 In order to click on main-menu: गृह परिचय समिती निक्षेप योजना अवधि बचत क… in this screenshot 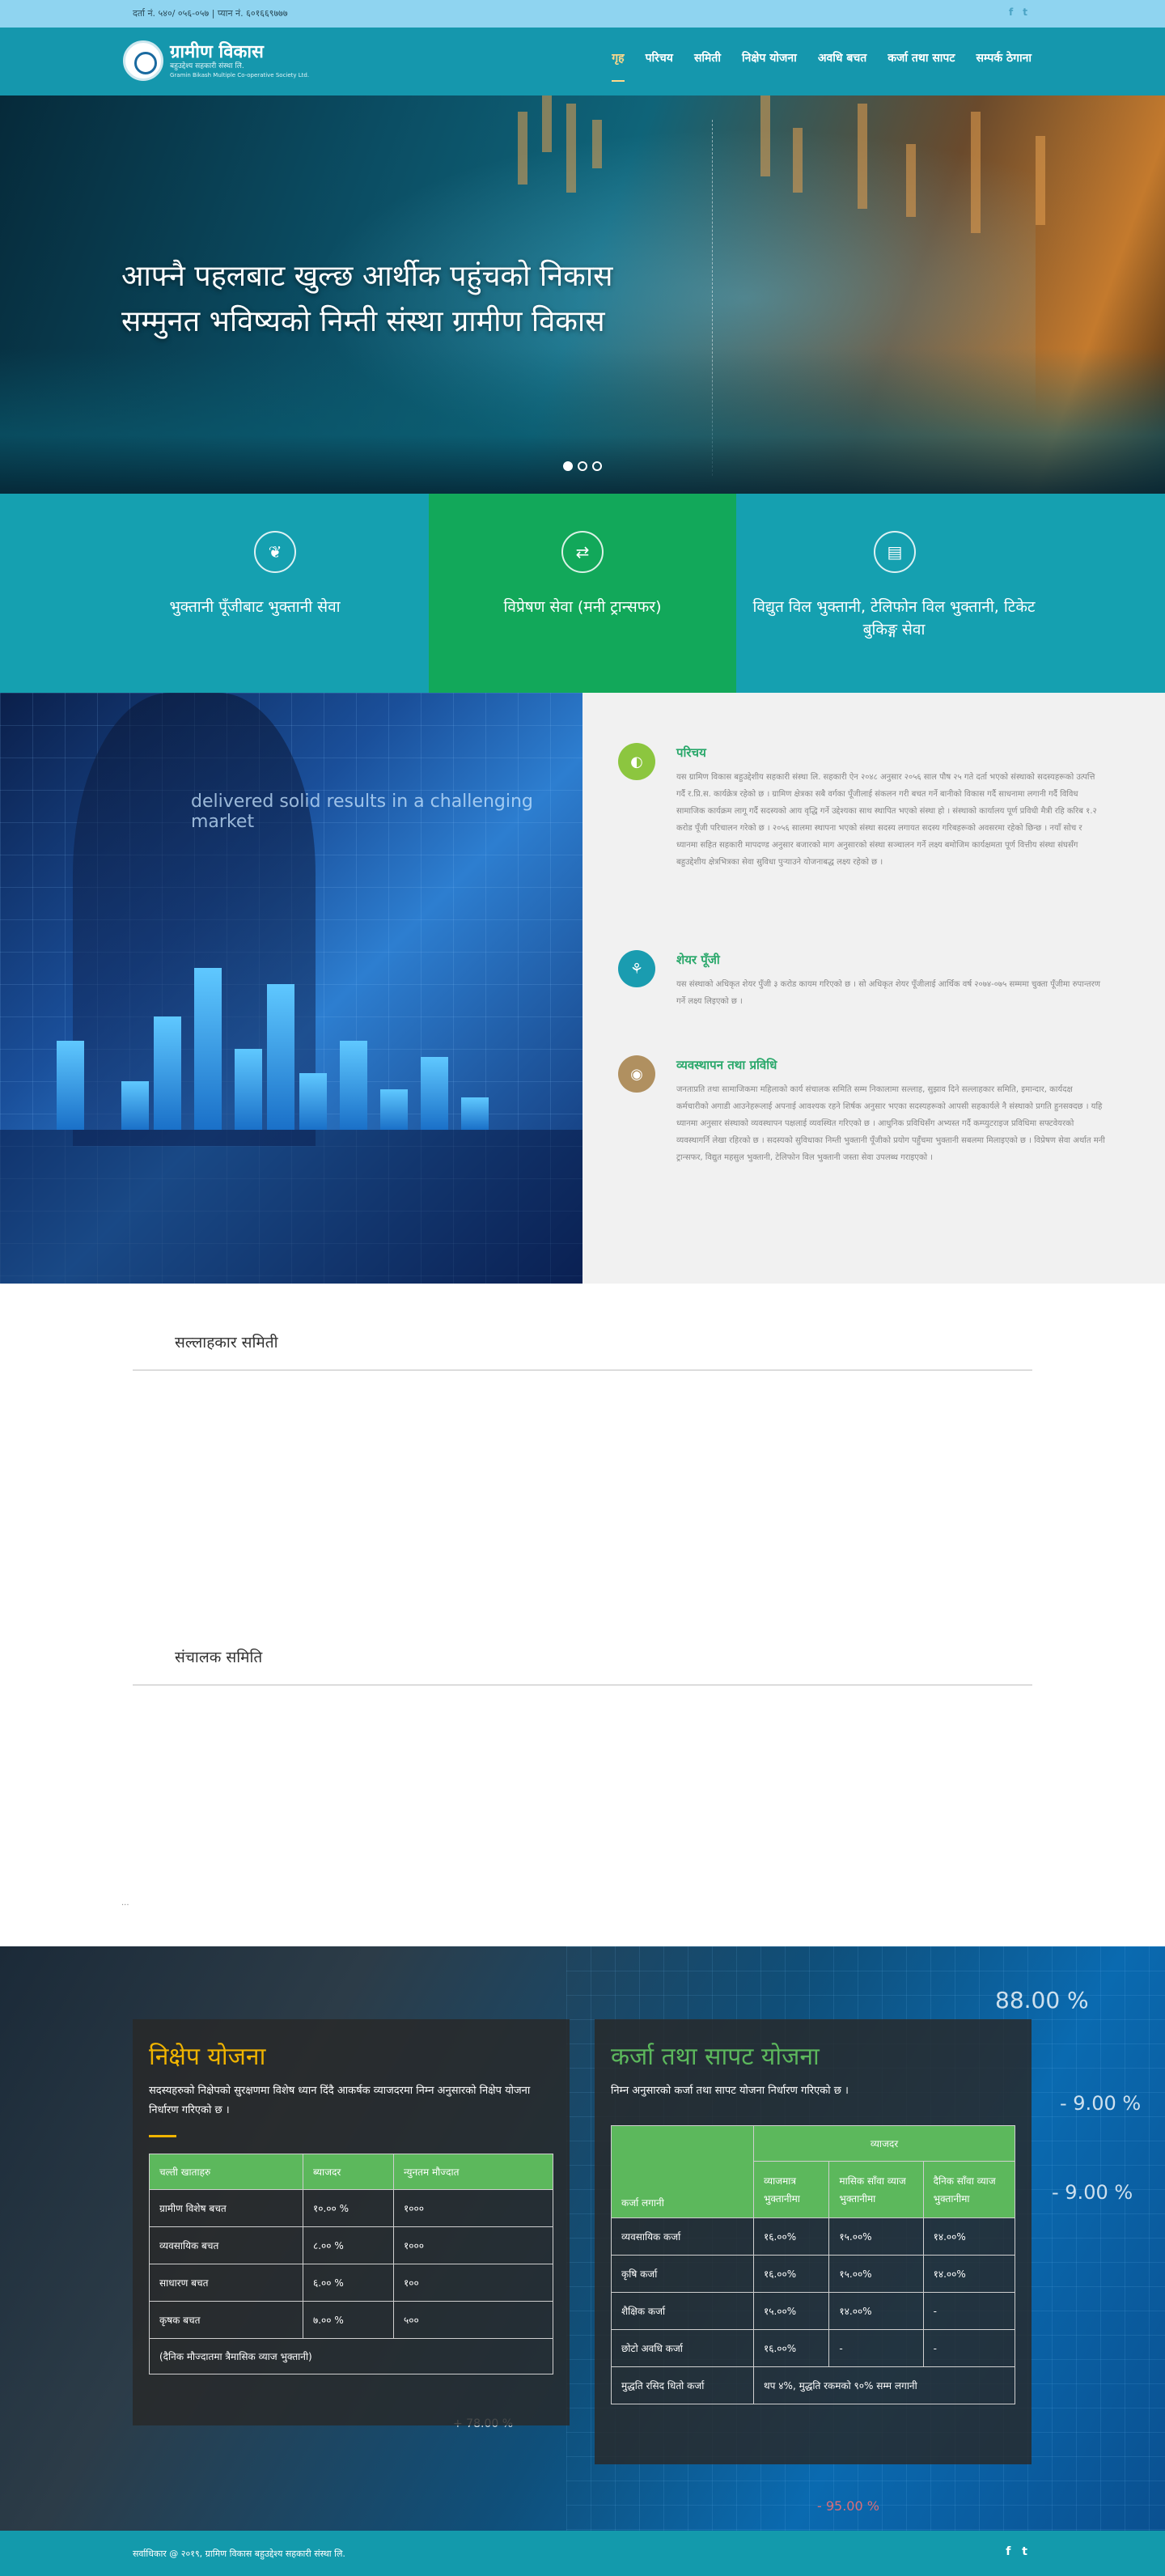, I will do `click(822, 66)`.